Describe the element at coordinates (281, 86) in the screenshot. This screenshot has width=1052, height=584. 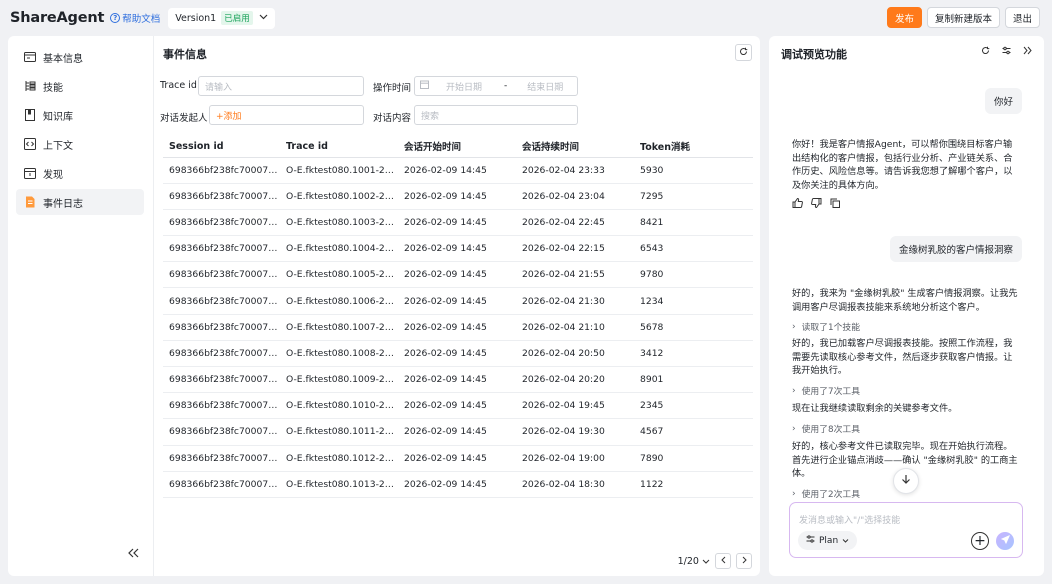
I see `trace-id-input: 请输入` at that location.